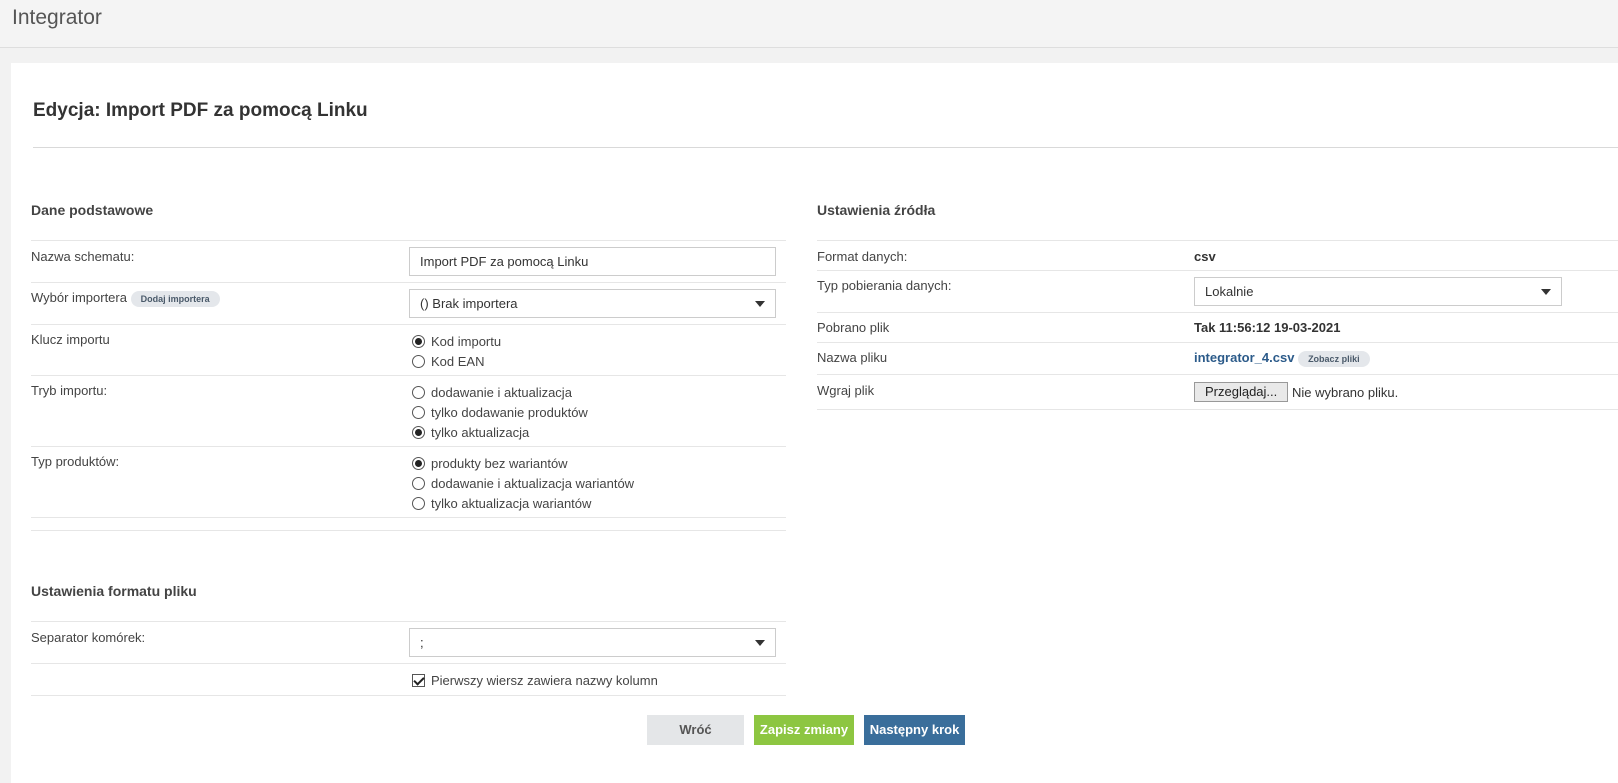 The height and width of the screenshot is (783, 1618). I want to click on import-mode-option-add-update: dodawanie i aktualizacja, so click(492, 392).